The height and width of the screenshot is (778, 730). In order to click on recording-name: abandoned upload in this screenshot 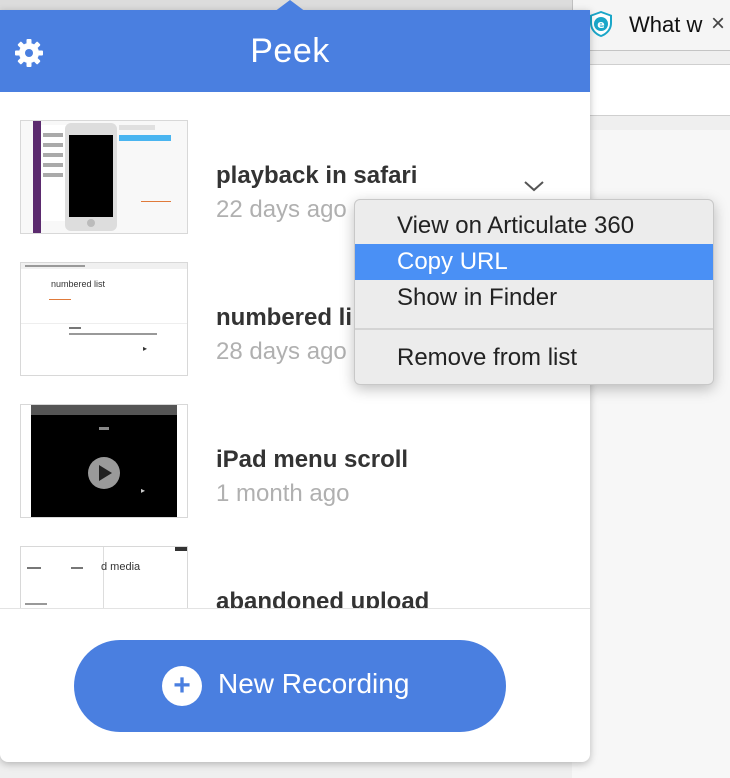, I will do `click(323, 598)`.